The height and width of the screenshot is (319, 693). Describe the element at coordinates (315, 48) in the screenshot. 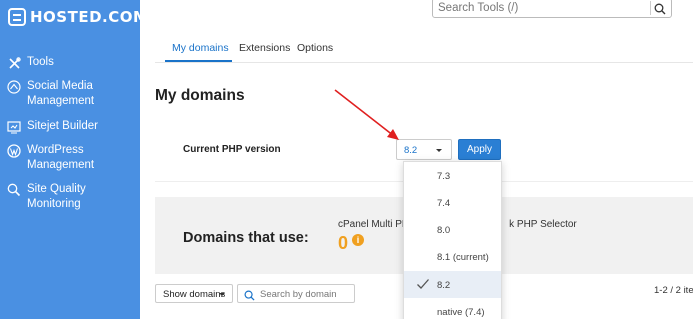

I see `tab-options: Options` at that location.